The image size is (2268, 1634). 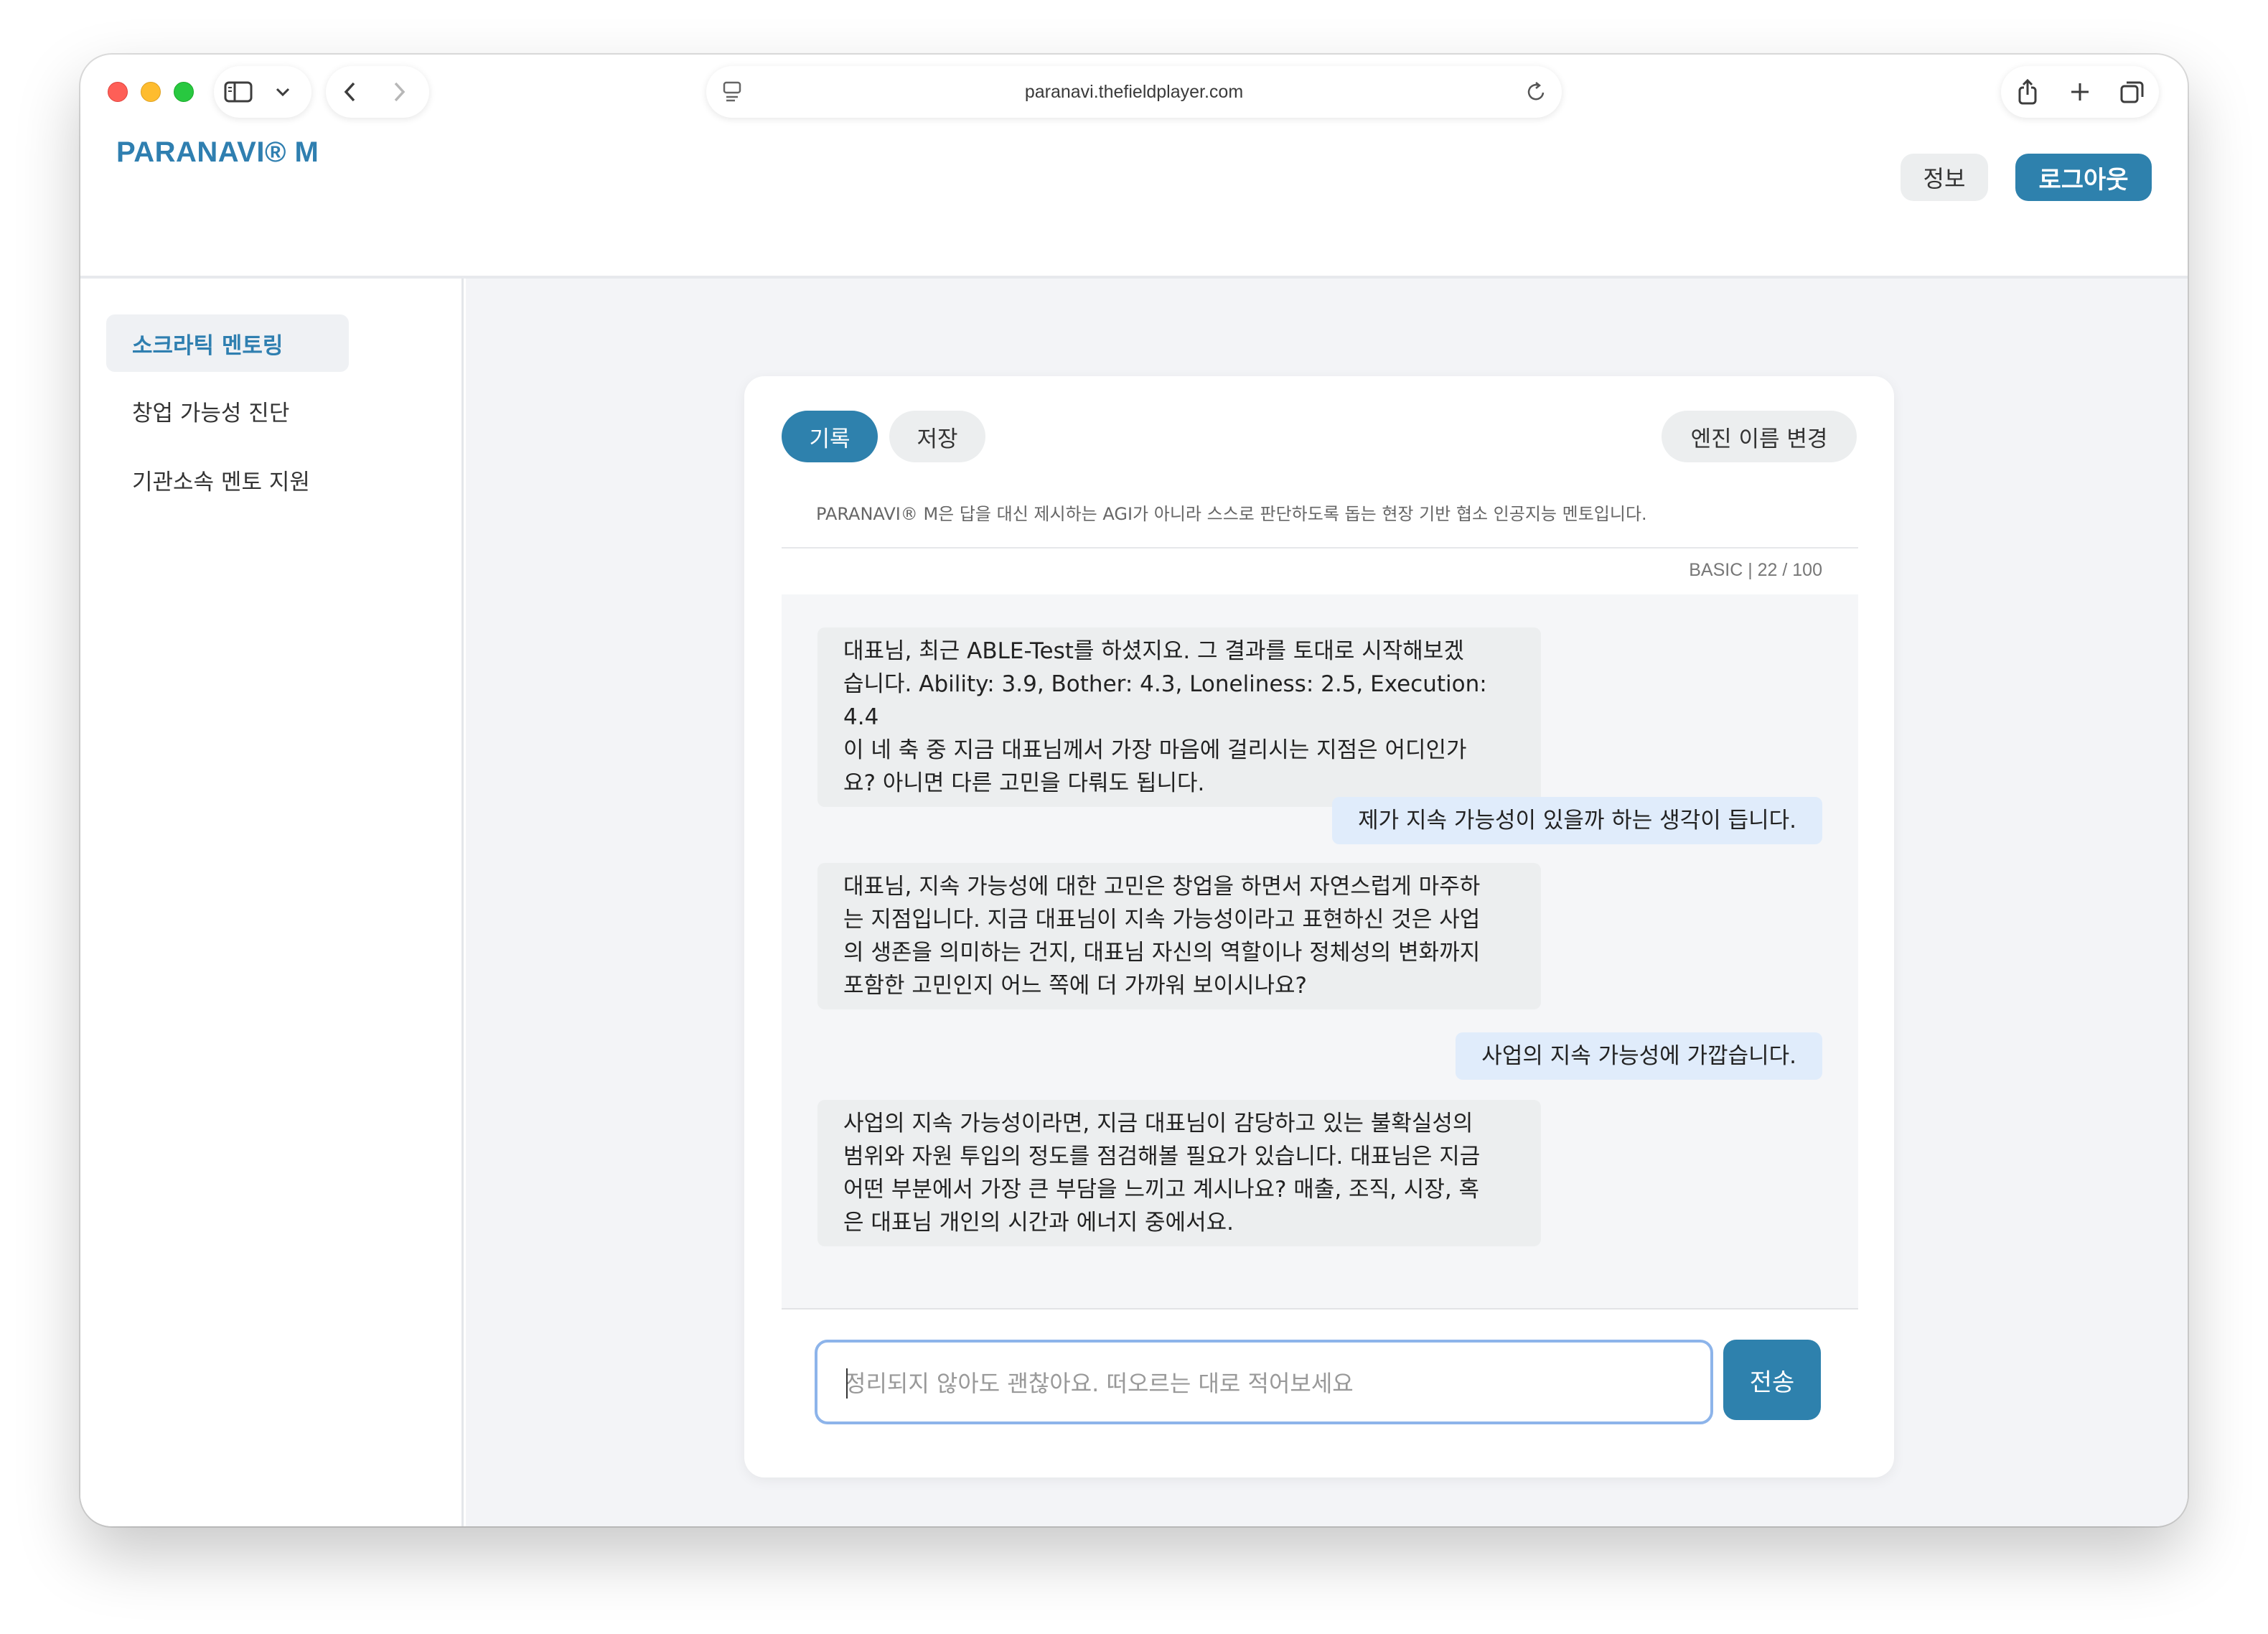 I want to click on sidebar-toggle-icon, so click(x=238, y=92).